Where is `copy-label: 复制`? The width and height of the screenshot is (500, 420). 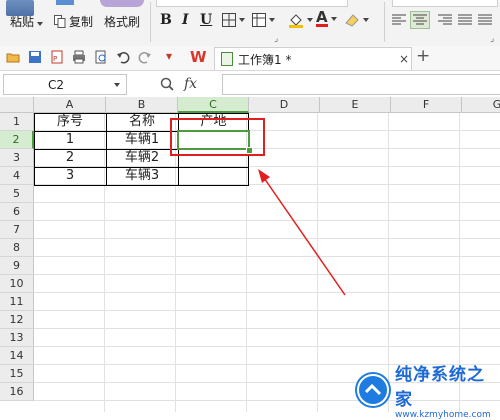 copy-label: 复制 is located at coordinates (81, 22).